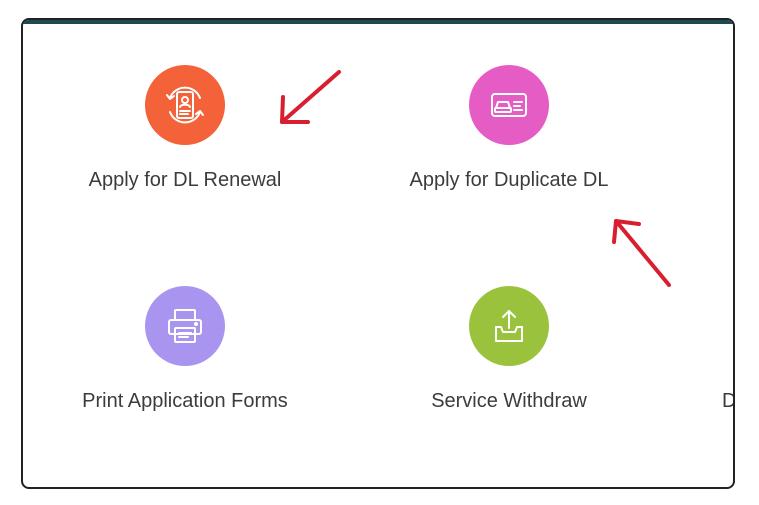  Describe the element at coordinates (509, 180) in the screenshot. I see `apply-duplicate-dl-label: Apply for Duplicate DL` at that location.